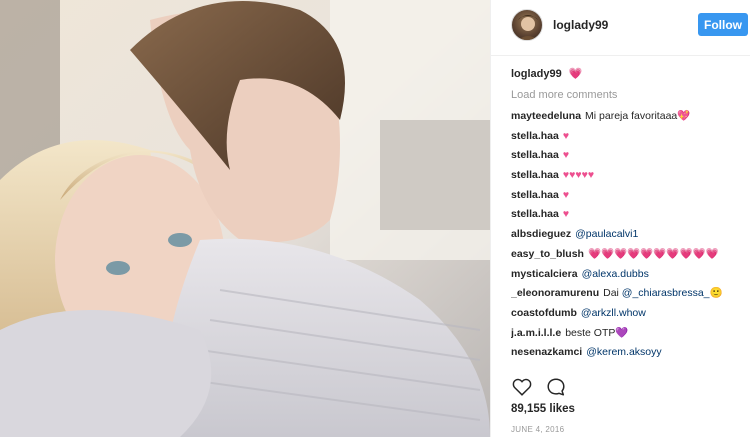 The height and width of the screenshot is (437, 750). What do you see at coordinates (578, 175) in the screenshot?
I see `comment-text: ♥♥♥♥♥` at bounding box center [578, 175].